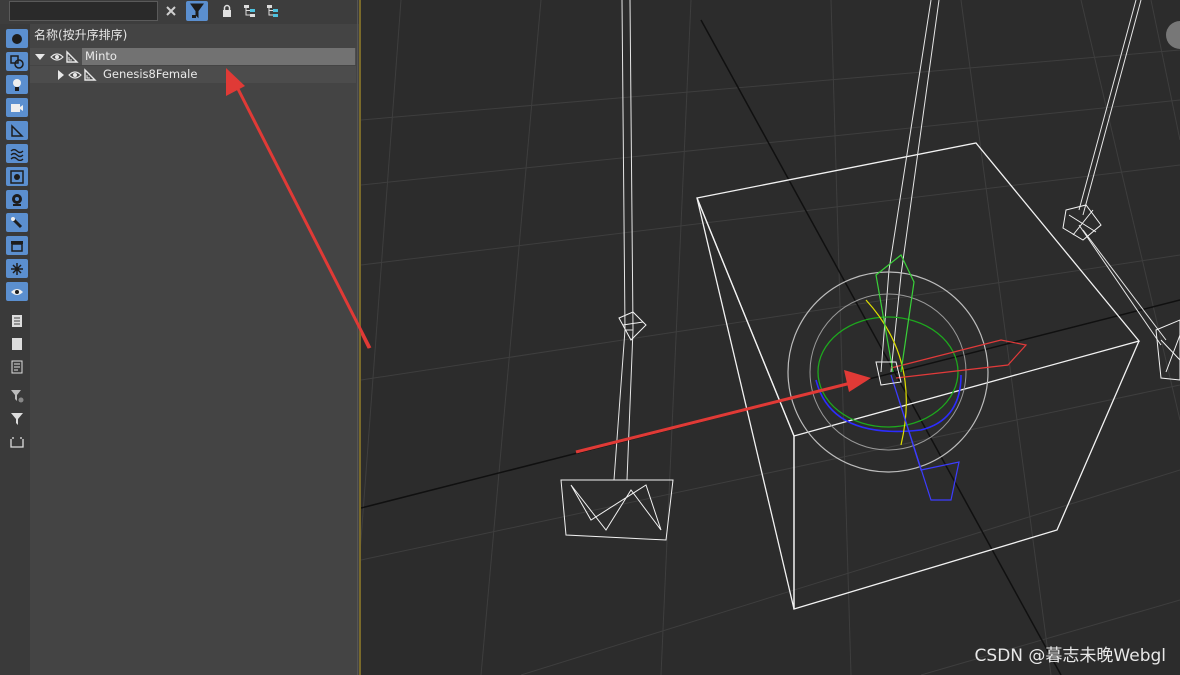  What do you see at coordinates (1070, 656) in the screenshot?
I see `watermark: CSDN @暮志未晚Webgl` at bounding box center [1070, 656].